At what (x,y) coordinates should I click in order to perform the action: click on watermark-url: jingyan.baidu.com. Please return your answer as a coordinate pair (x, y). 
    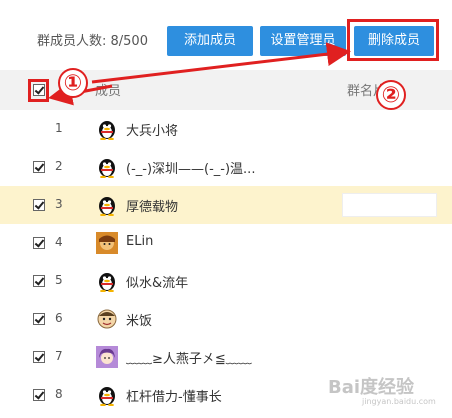
    Looking at the image, I should click on (399, 401).